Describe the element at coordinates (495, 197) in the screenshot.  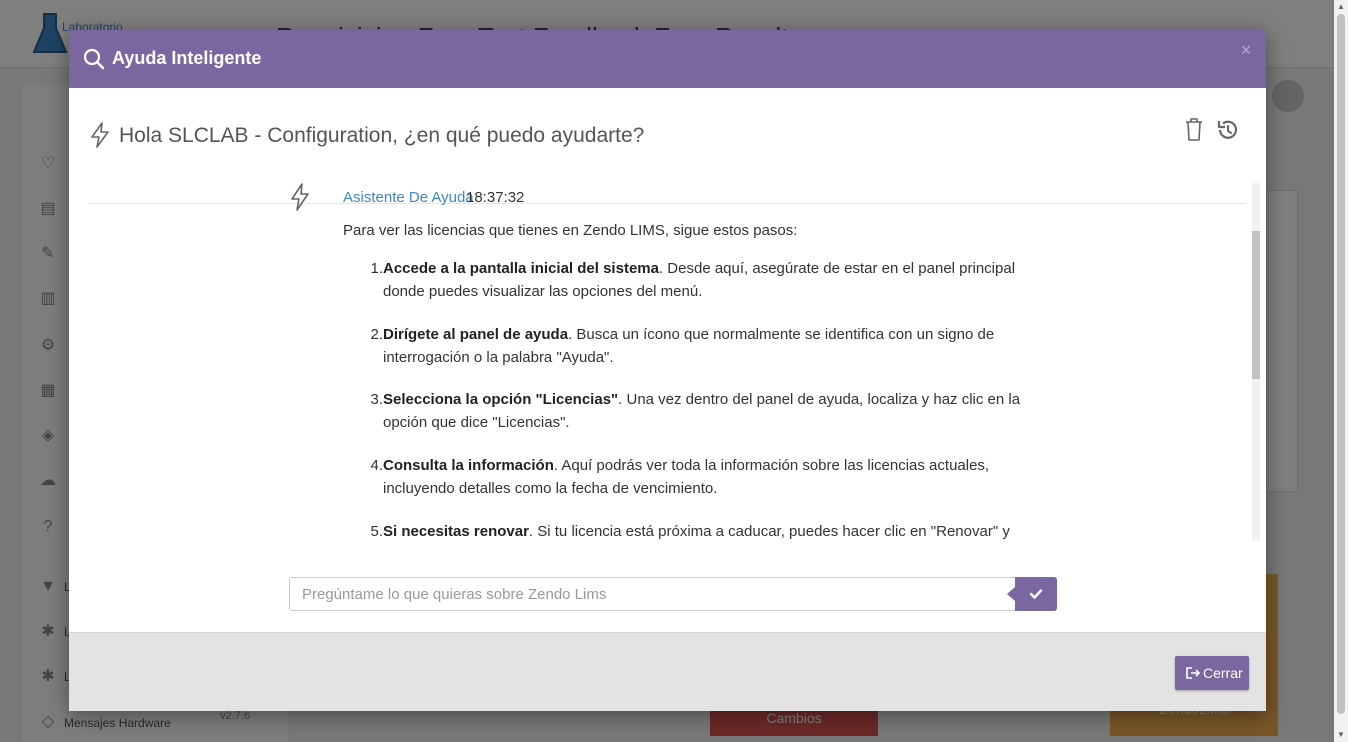
I see `message-time: 18:37:32` at that location.